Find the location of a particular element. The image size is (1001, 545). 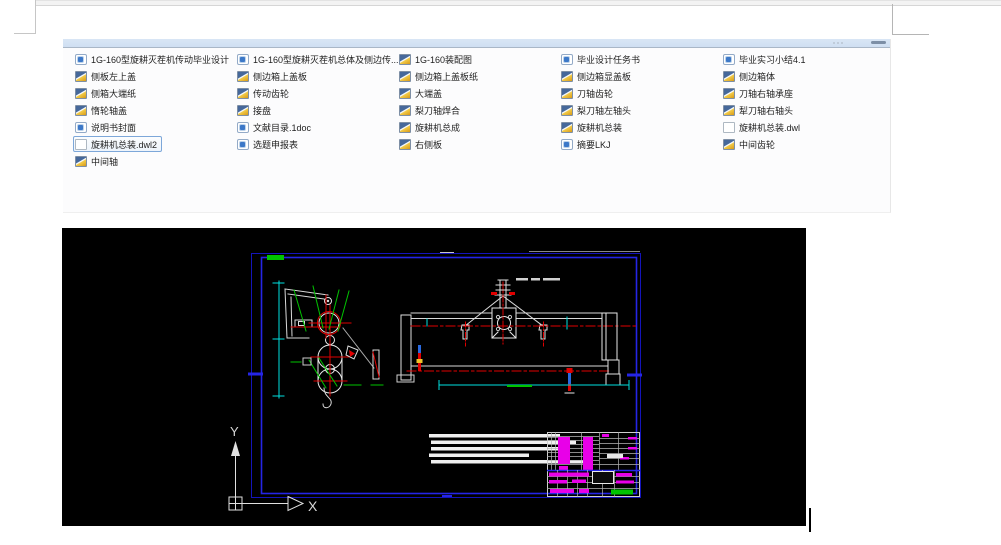

file-item: 毕业设计任务书 is located at coordinates (602, 59).